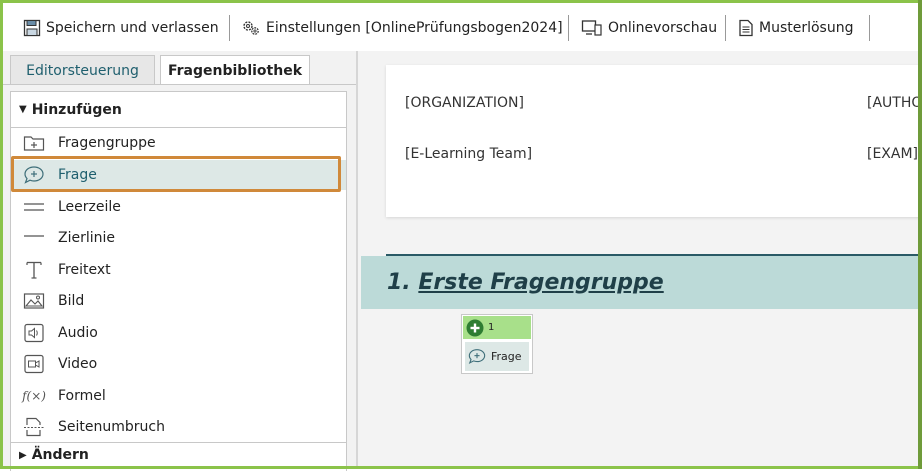 The height and width of the screenshot is (472, 922). I want to click on sidebar-item-audio: Audio, so click(178, 333).